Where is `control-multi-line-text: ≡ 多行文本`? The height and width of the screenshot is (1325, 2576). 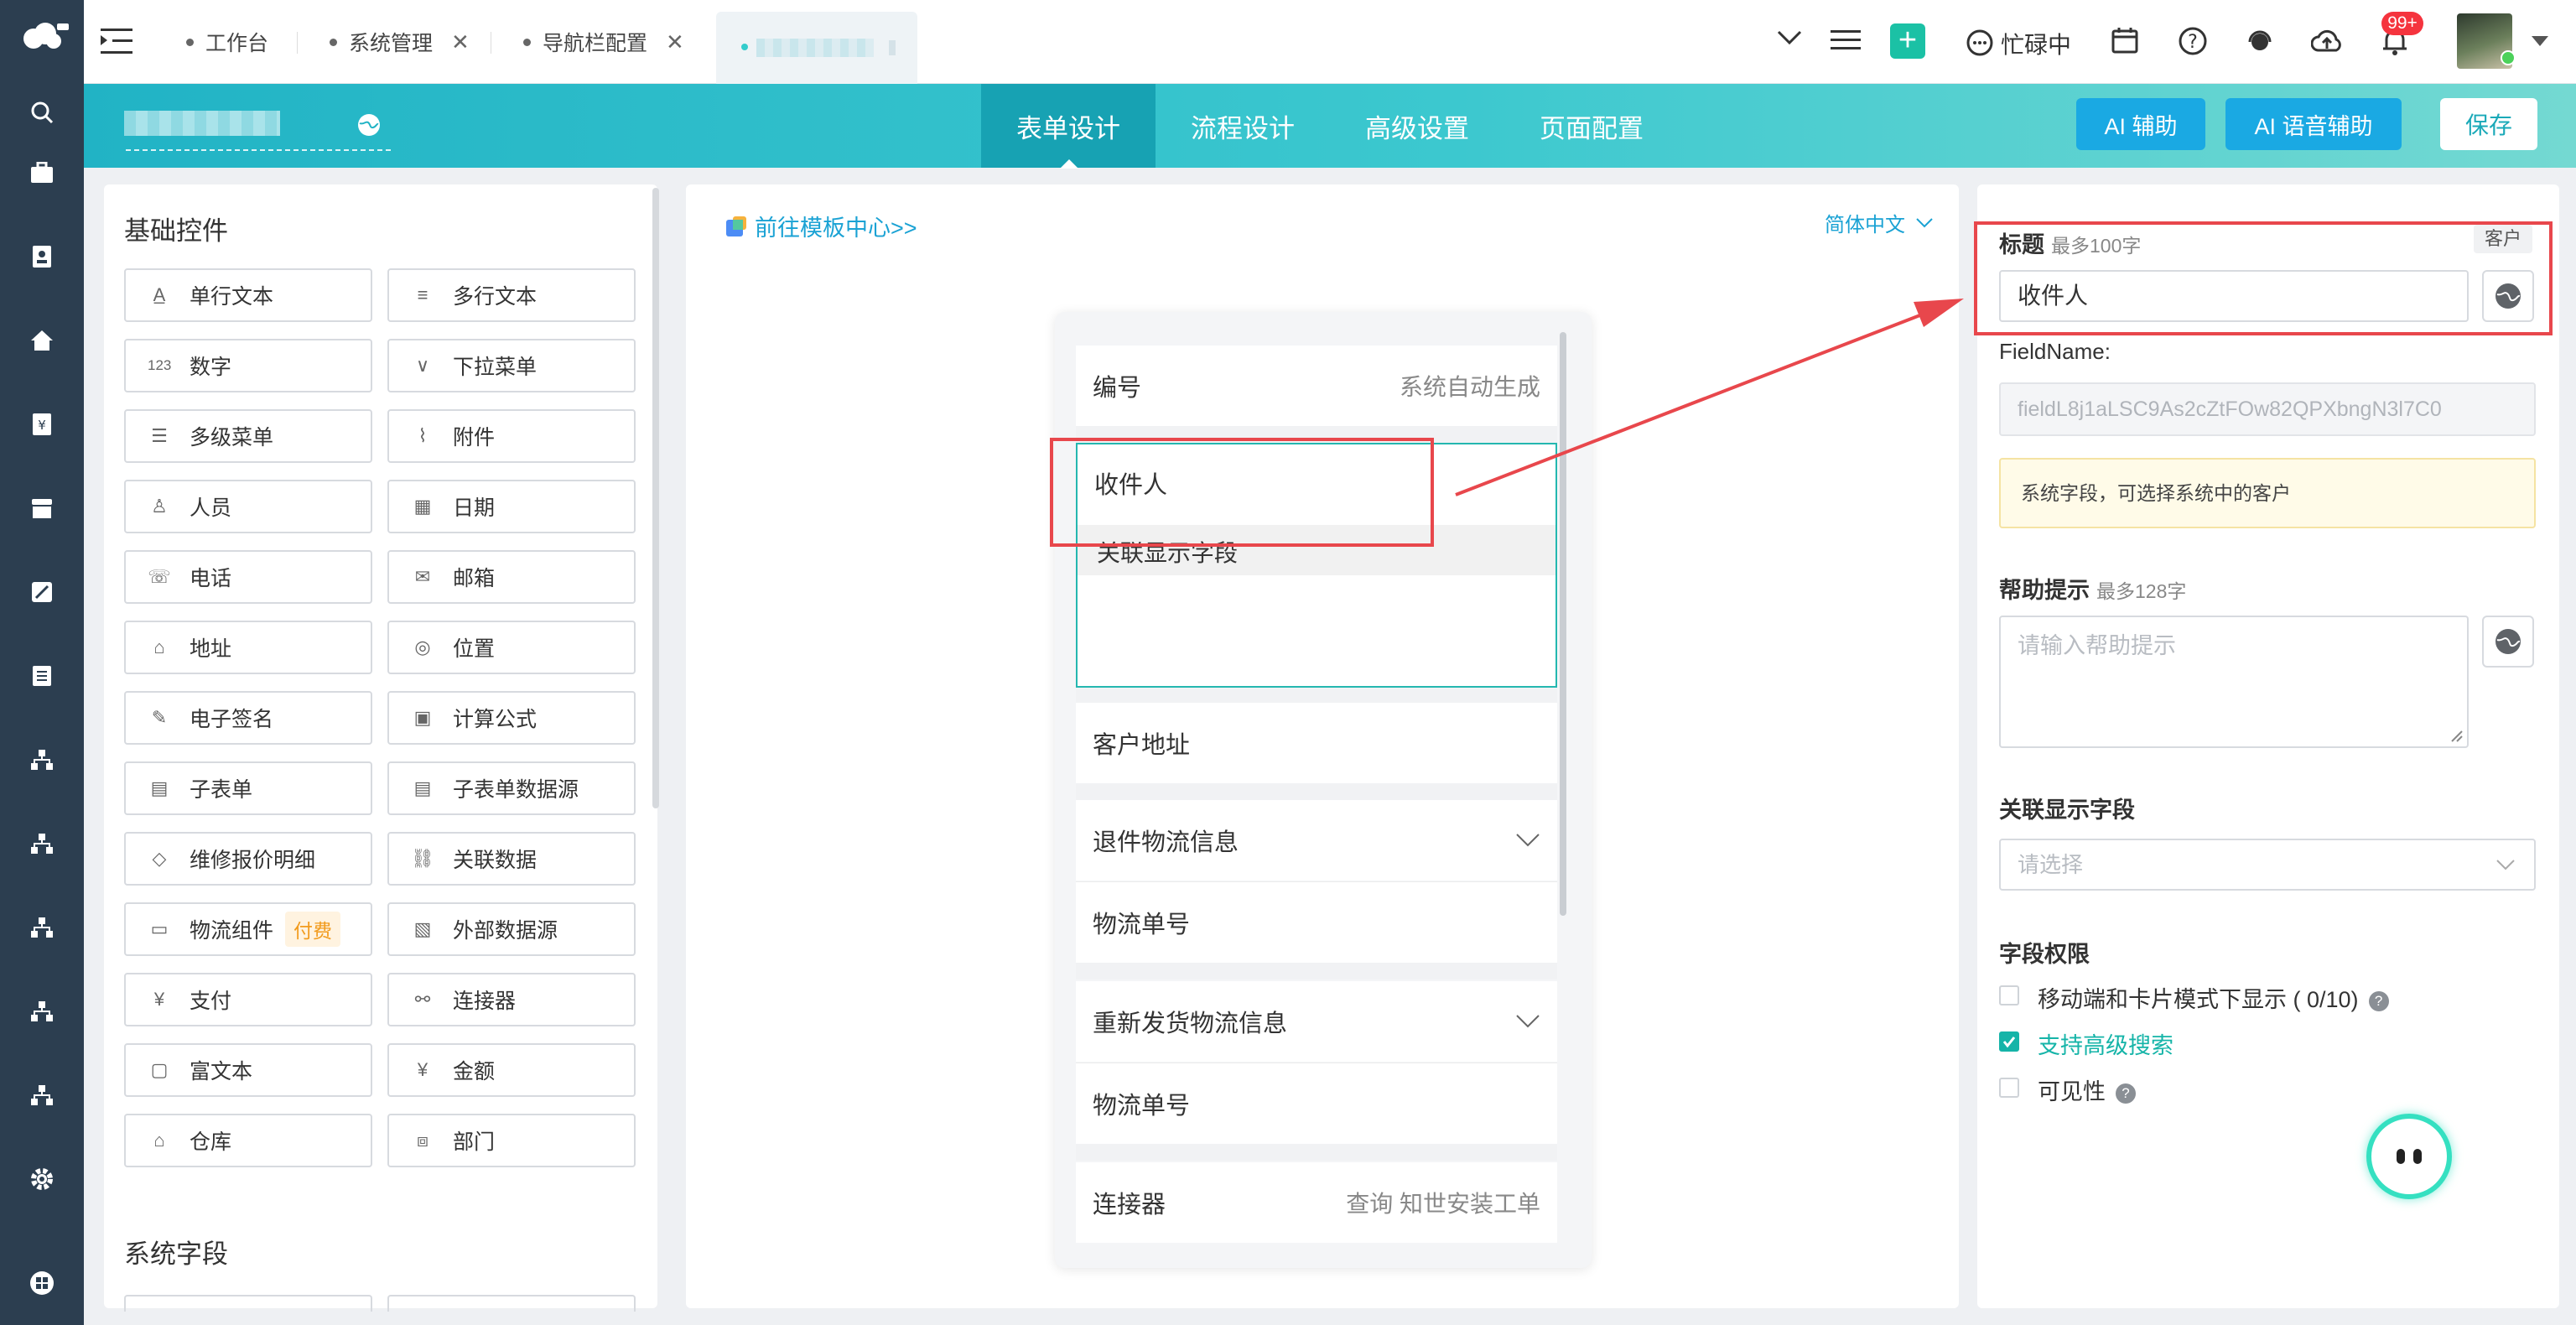
control-multi-line-text: ≡ 多行文本 is located at coordinates (511, 295).